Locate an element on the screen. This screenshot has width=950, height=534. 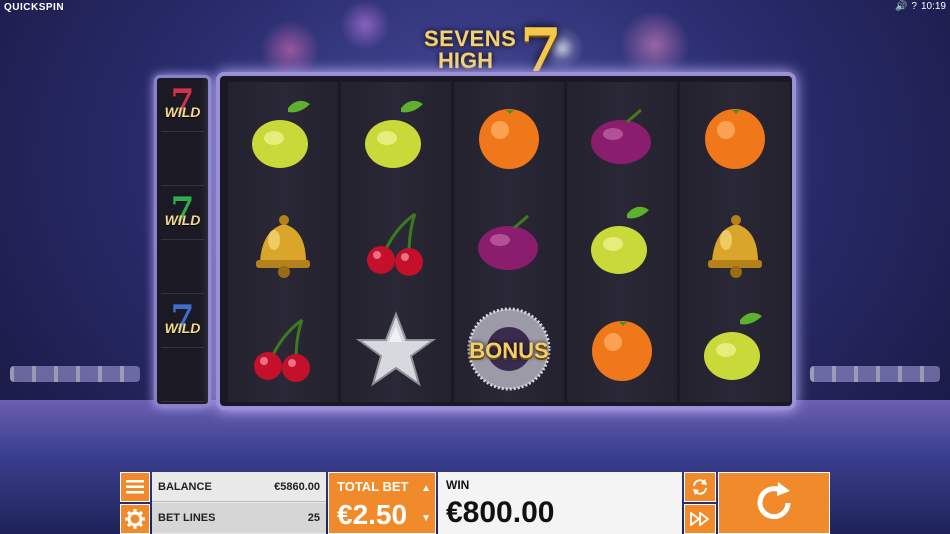
stage-light-strip-left is located at coordinates (75, 374).